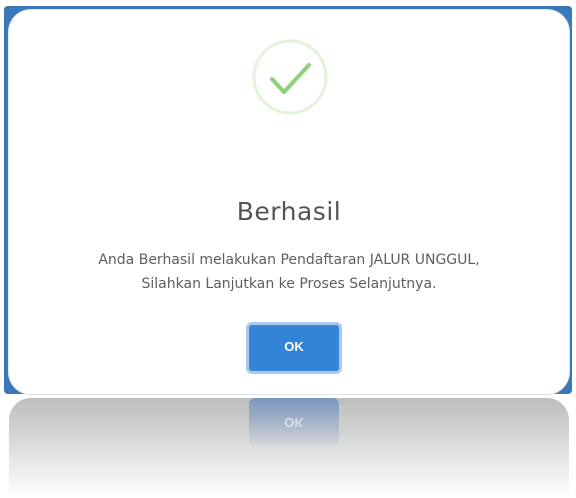 The image size is (576, 498). I want to click on success-check-icon, so click(290, 77).